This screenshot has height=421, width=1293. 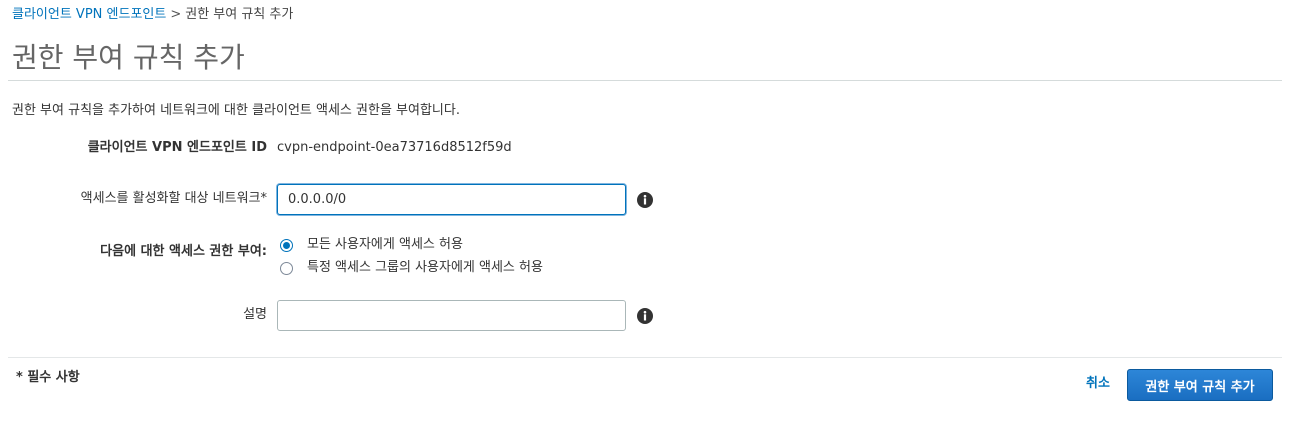 I want to click on destination-network-label: 액세스를 활성화할 대상 네트워크*, so click(x=173, y=198).